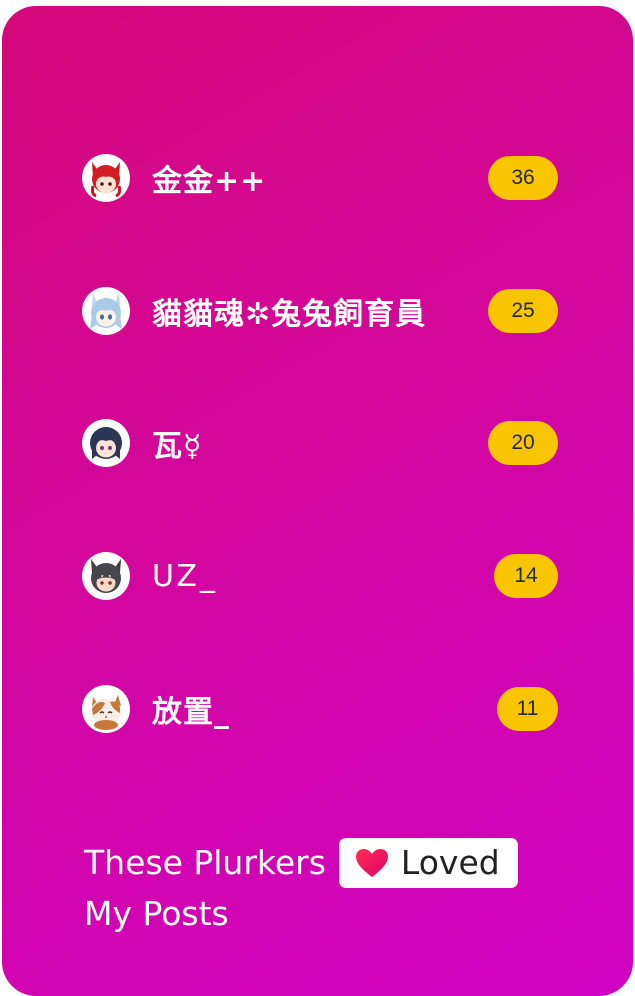 This screenshot has width=635, height=996. Describe the element at coordinates (106, 576) in the screenshot. I see `gray-wolf-boy-avatar` at that location.